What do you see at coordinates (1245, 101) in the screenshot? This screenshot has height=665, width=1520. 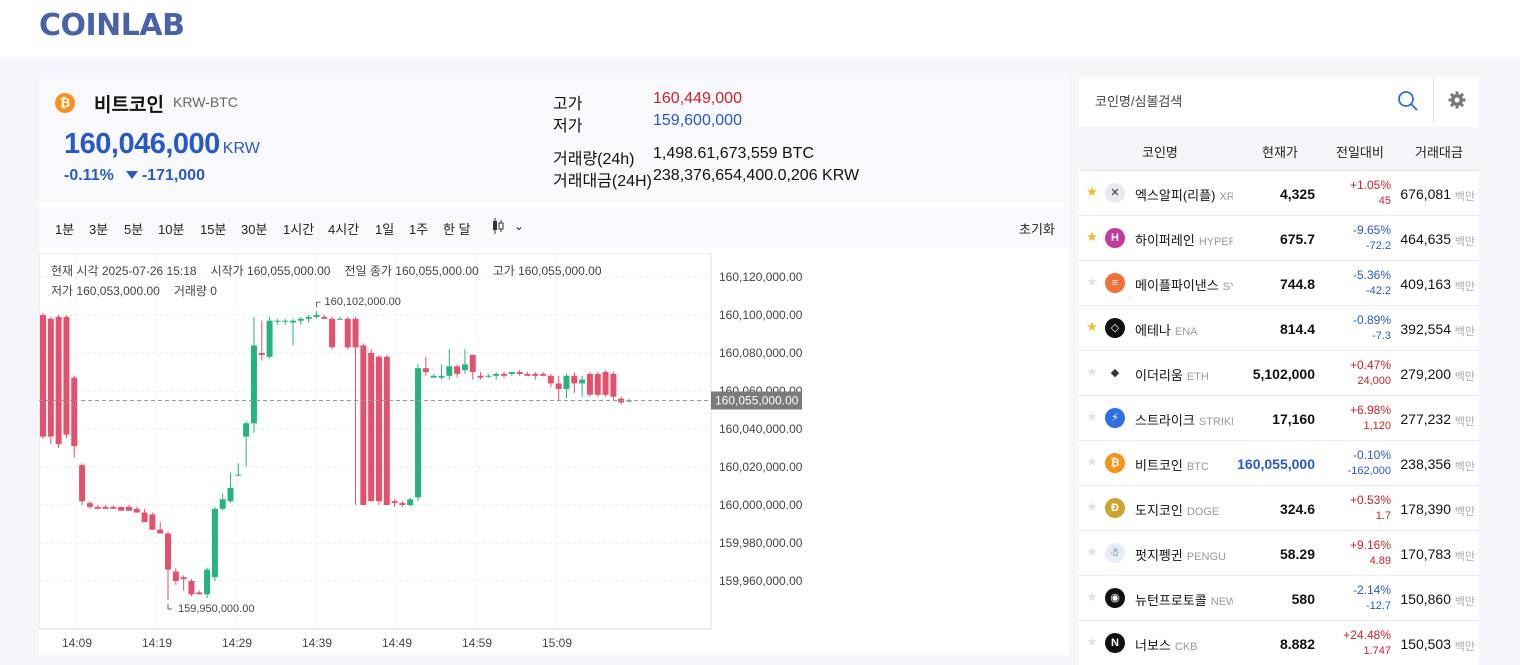 I see `search-input` at bounding box center [1245, 101].